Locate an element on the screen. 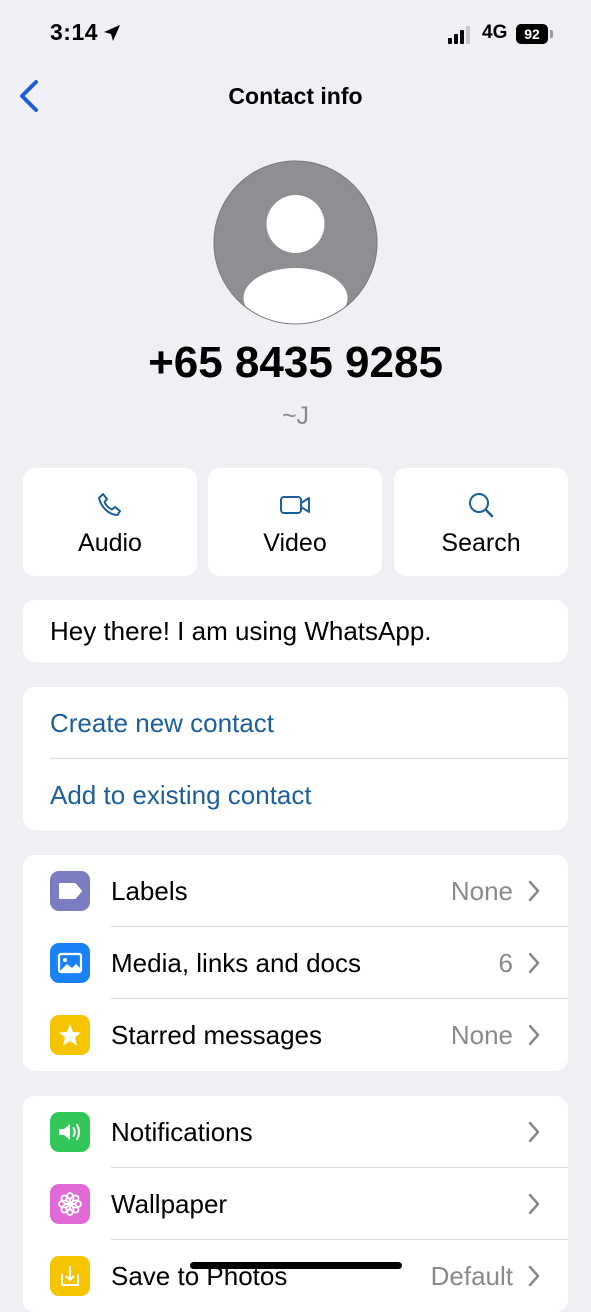 The width and height of the screenshot is (591, 1312). create-new-contact-label: Create new contact is located at coordinates (162, 723).